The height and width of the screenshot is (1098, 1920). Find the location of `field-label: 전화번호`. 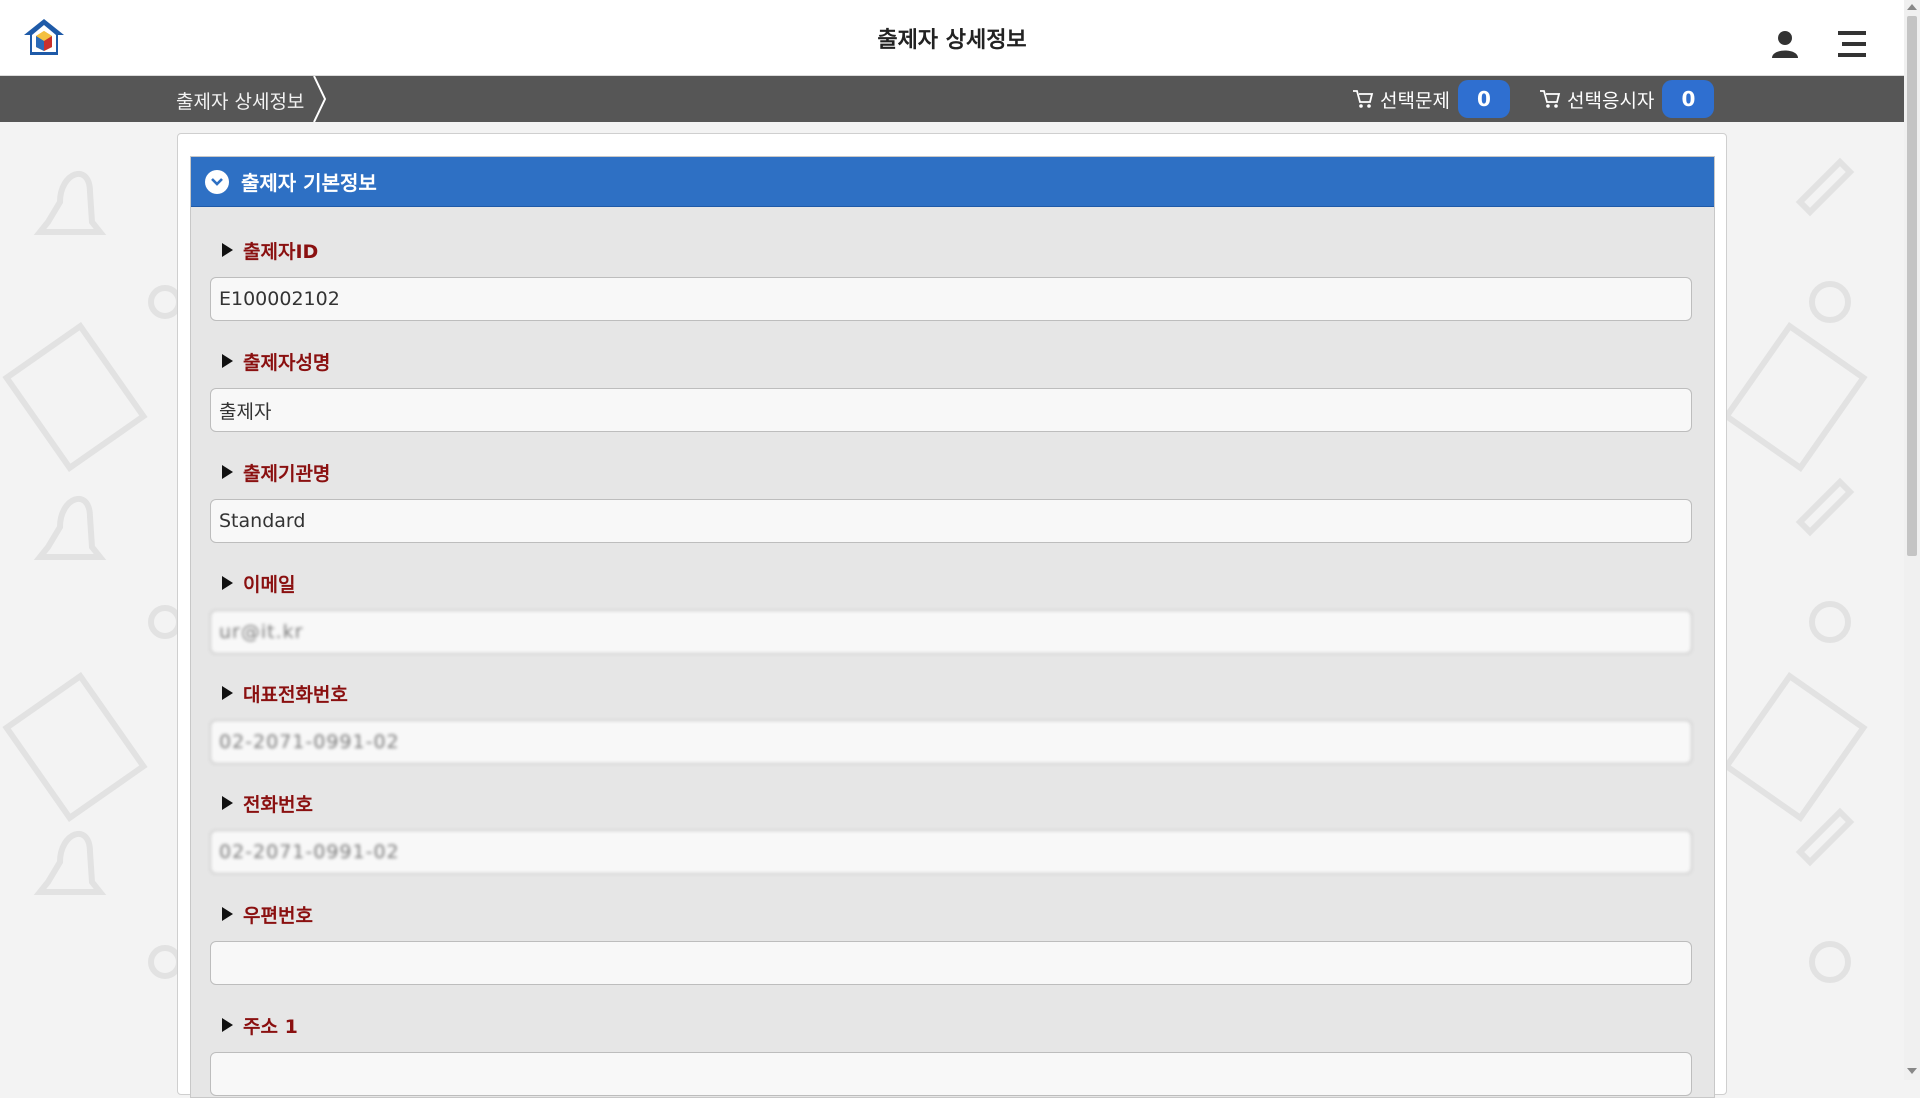

field-label: 전화번호 is located at coordinates (278, 804).